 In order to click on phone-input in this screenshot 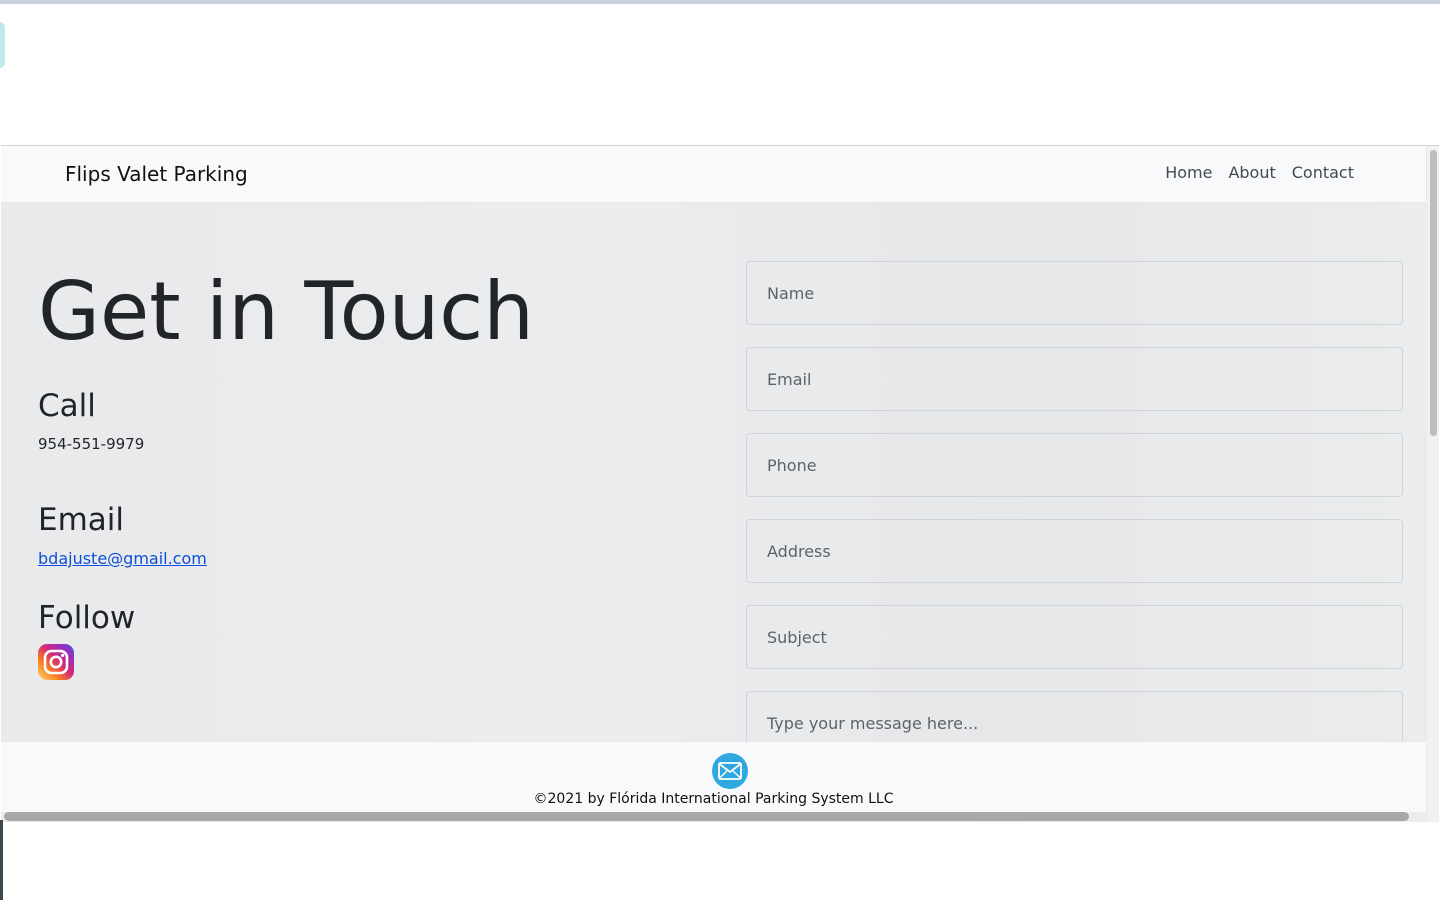, I will do `click(1074, 465)`.